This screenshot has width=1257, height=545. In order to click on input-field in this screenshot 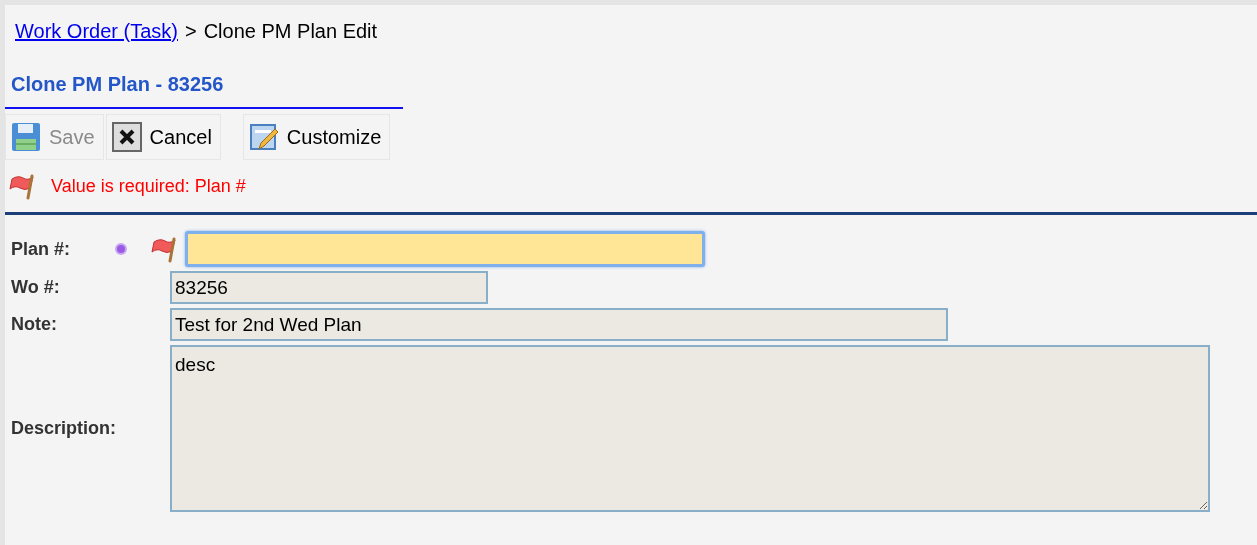, I will do `click(445, 249)`.